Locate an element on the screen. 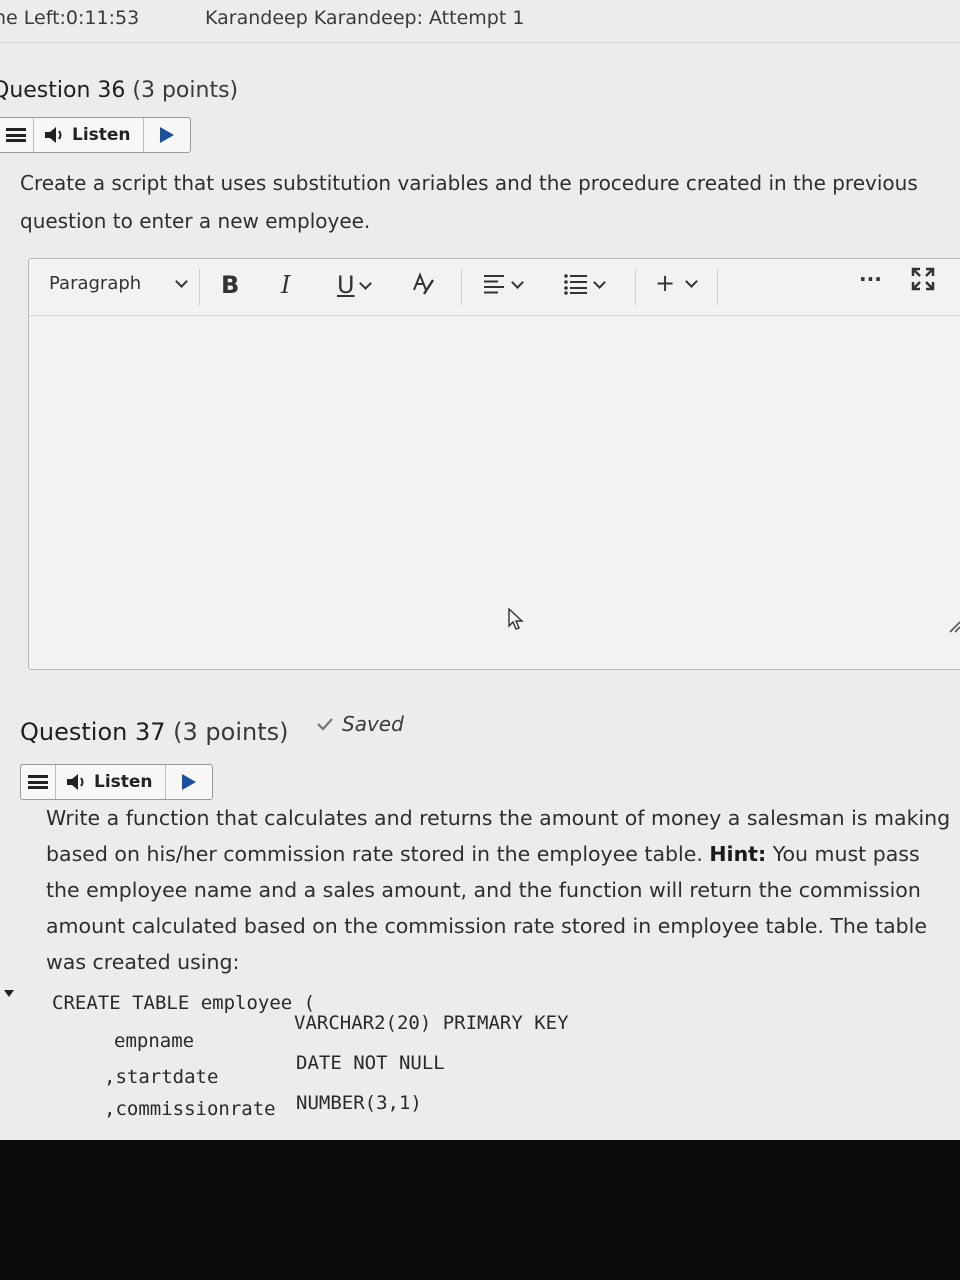 The image size is (960, 1280). question-37-points: (3 points) is located at coordinates (231, 732).